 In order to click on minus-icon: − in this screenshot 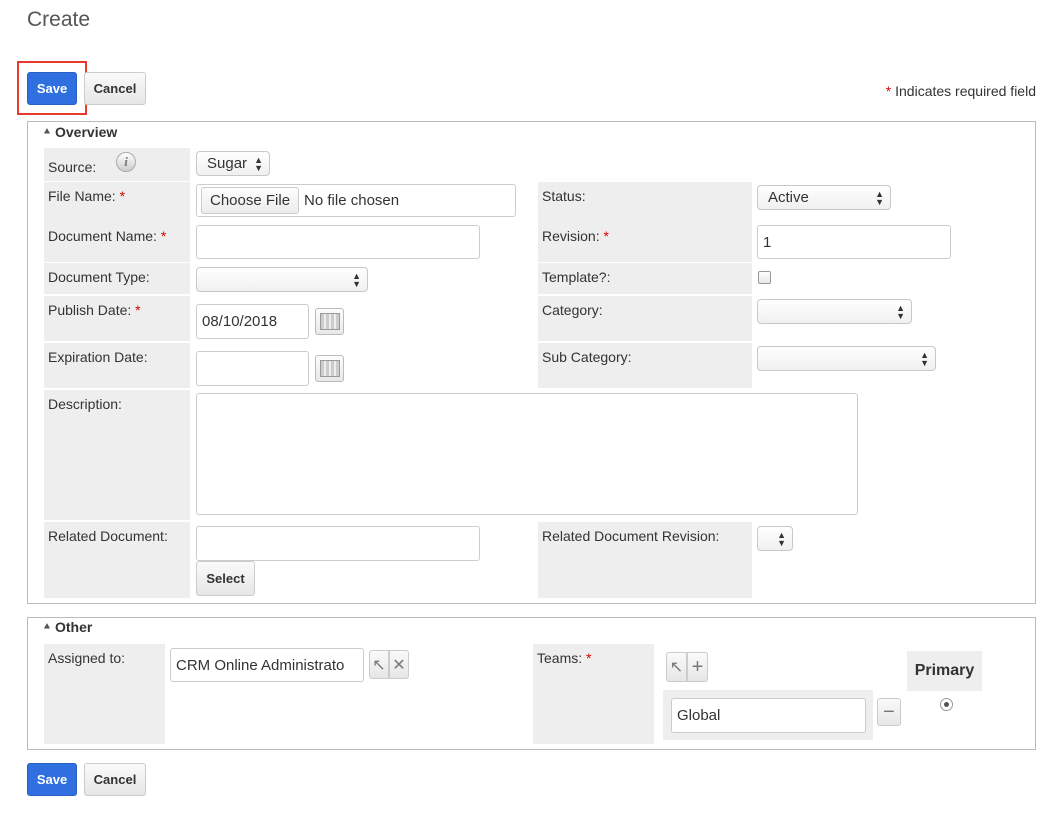, I will do `click(889, 712)`.